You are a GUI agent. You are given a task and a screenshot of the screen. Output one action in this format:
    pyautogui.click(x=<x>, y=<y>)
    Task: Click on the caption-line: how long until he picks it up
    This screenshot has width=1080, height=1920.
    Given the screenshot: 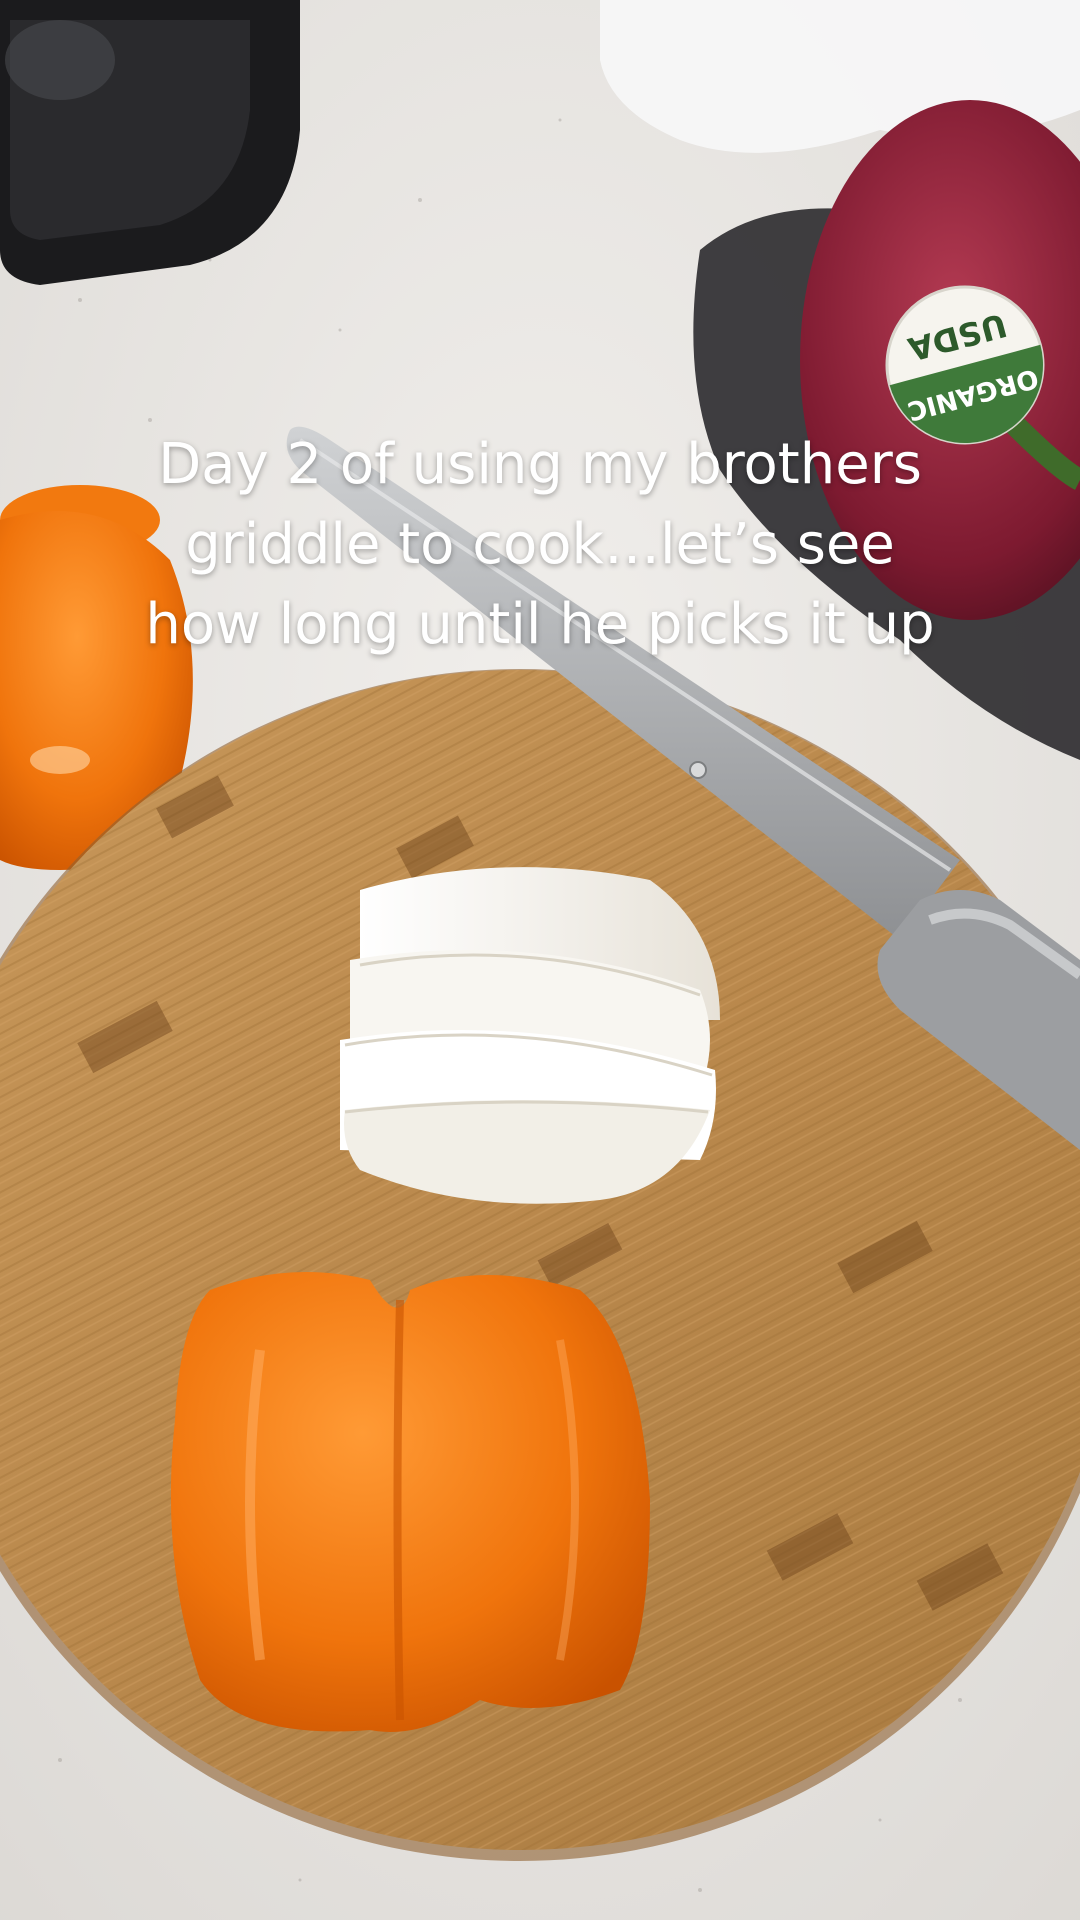 What is the action you would take?
    pyautogui.click(x=540, y=624)
    